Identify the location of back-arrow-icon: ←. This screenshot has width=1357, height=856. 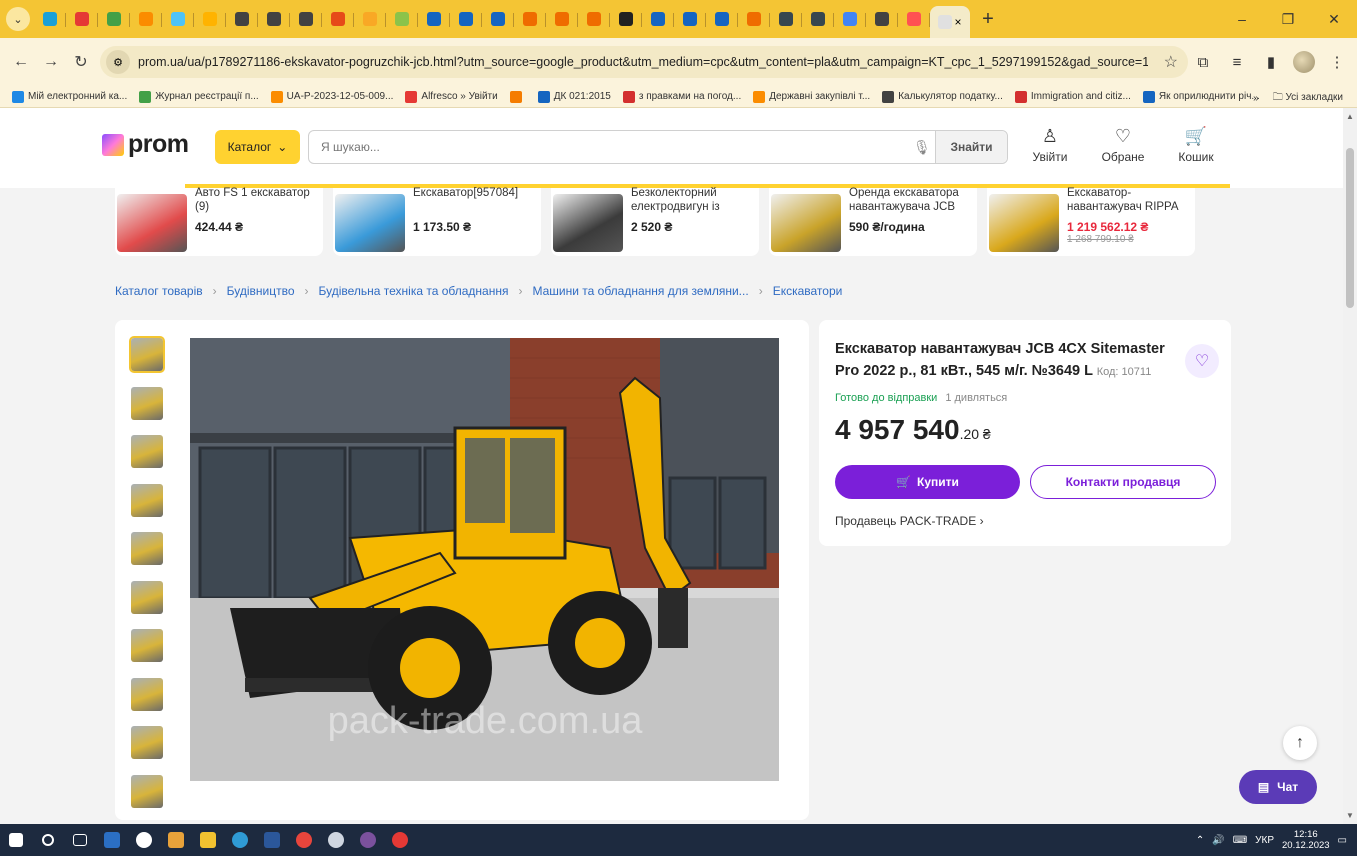
(21, 62).